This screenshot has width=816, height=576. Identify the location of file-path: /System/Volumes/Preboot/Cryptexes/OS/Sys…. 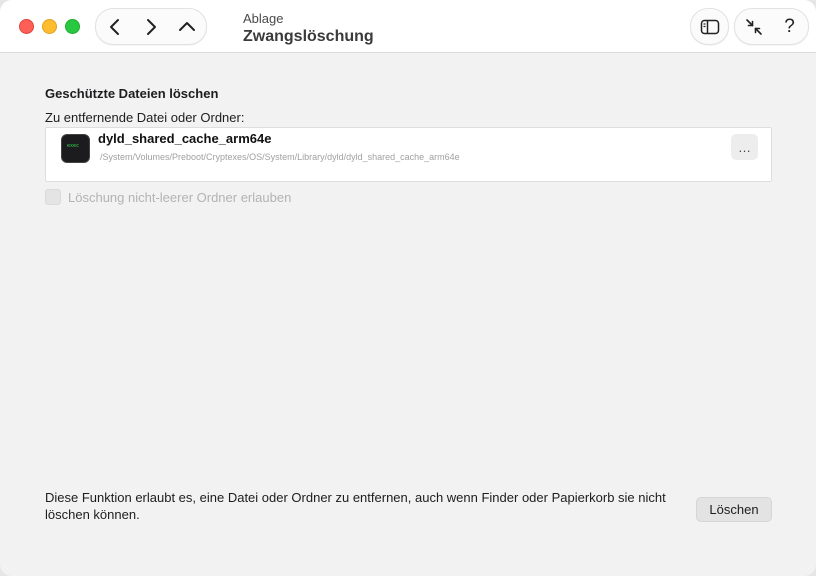
(280, 157).